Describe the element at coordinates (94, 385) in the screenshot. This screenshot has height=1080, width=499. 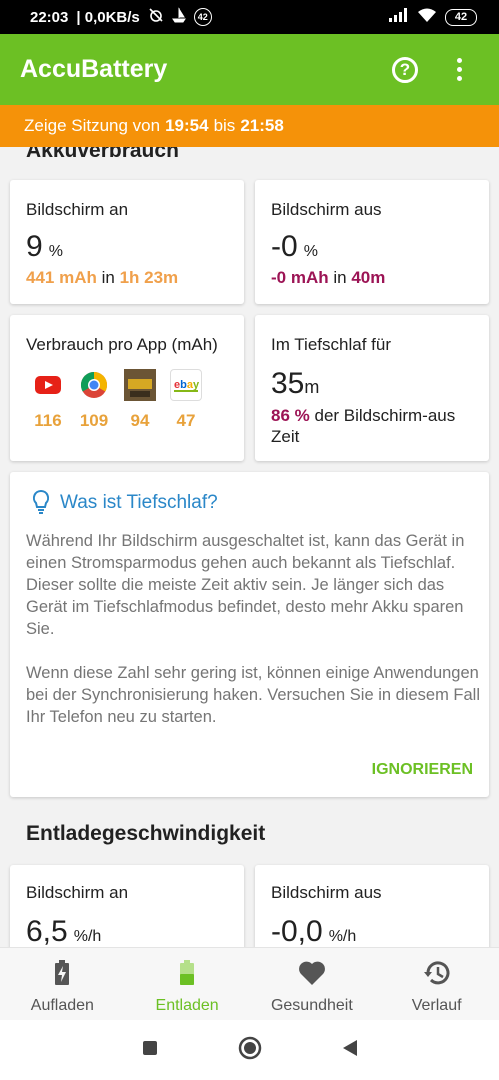
I see `chrome-icon` at that location.